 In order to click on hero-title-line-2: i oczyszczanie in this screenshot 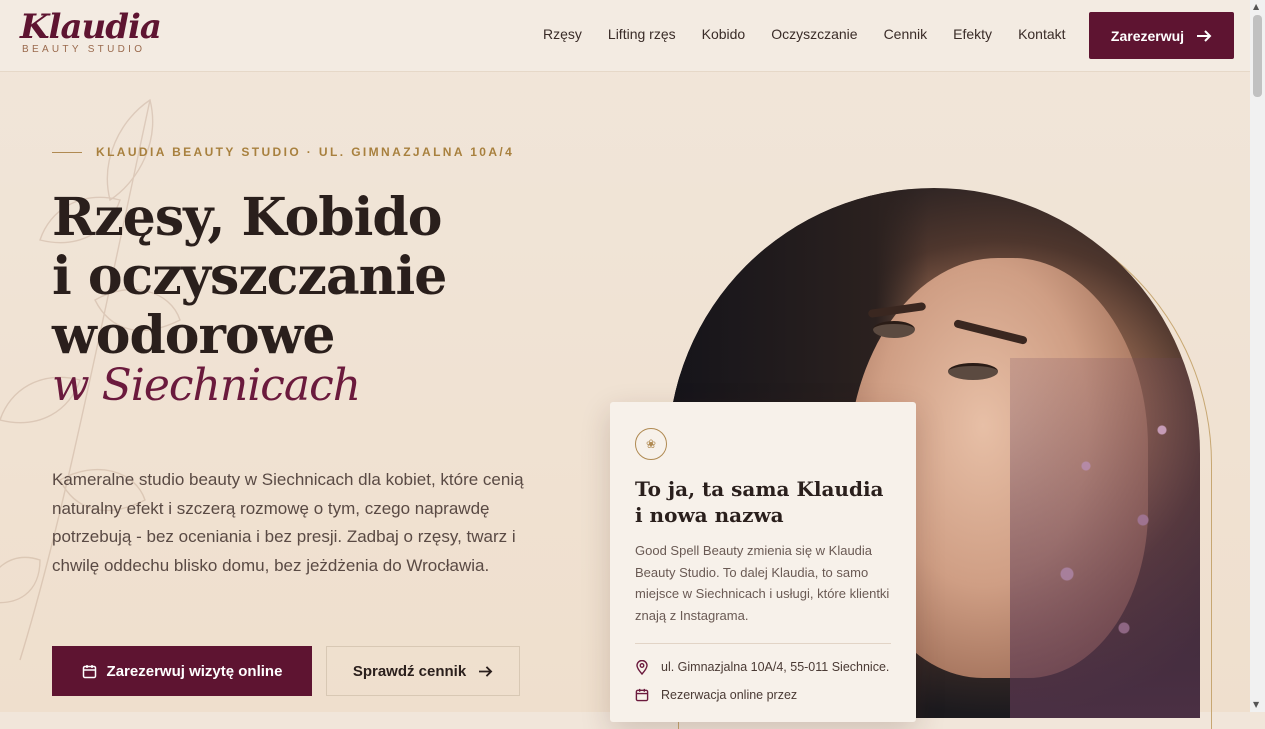, I will do `click(249, 276)`.